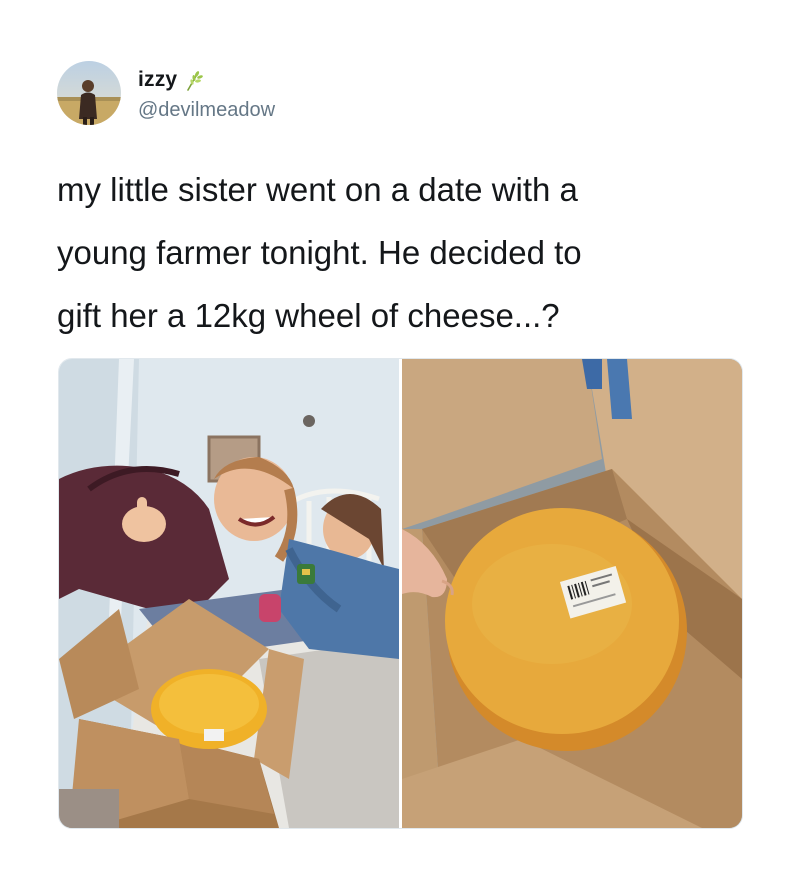  I want to click on wheat-sprig-icon, so click(195, 80).